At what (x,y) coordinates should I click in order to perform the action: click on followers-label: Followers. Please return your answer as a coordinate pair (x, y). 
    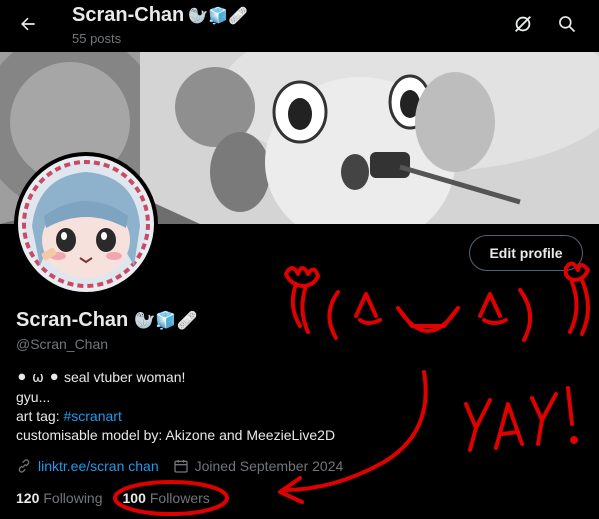
    Looking at the image, I should click on (179, 498).